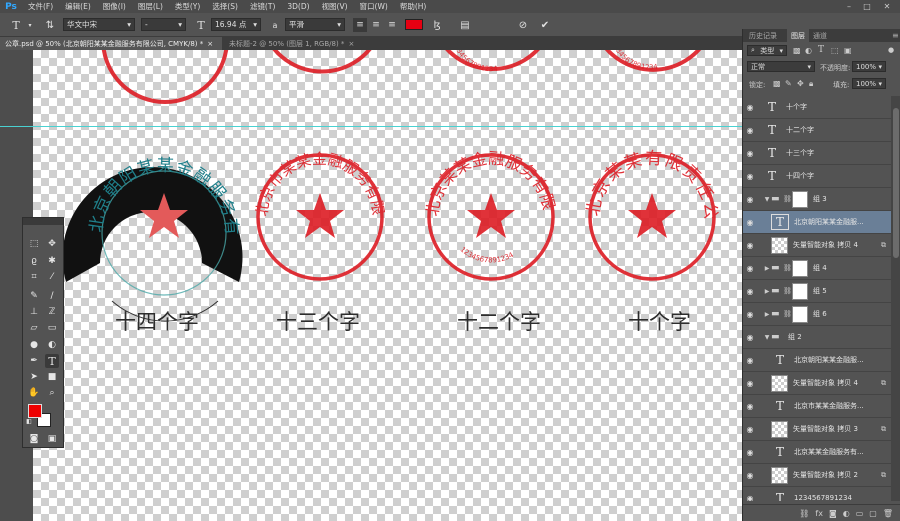  I want to click on new-group-icon: ▭, so click(860, 513).